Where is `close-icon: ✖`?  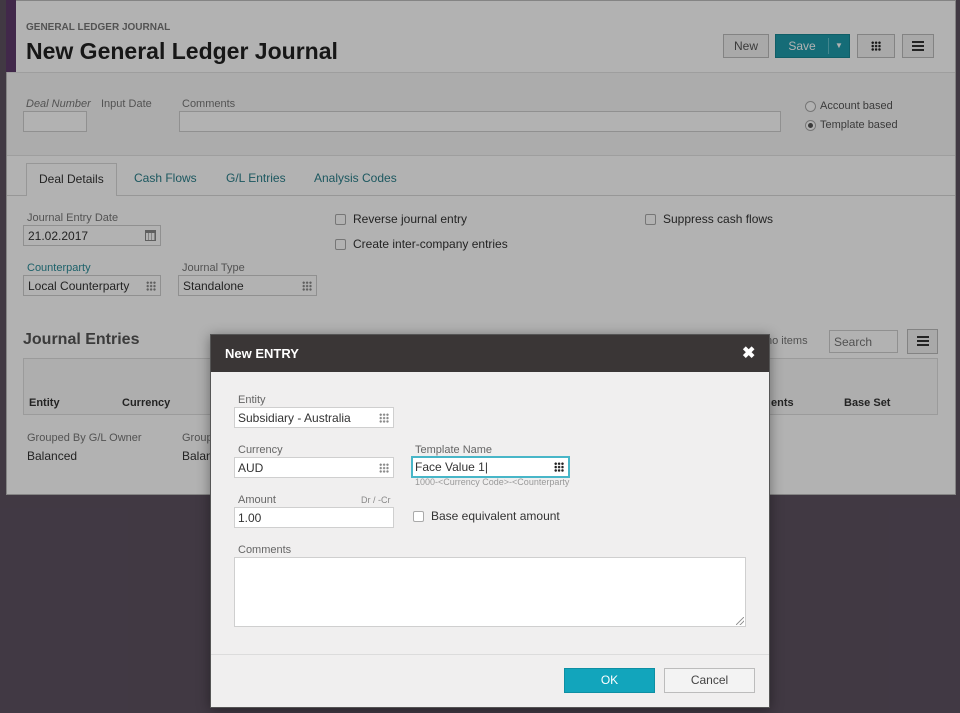
close-icon: ✖ is located at coordinates (748, 353).